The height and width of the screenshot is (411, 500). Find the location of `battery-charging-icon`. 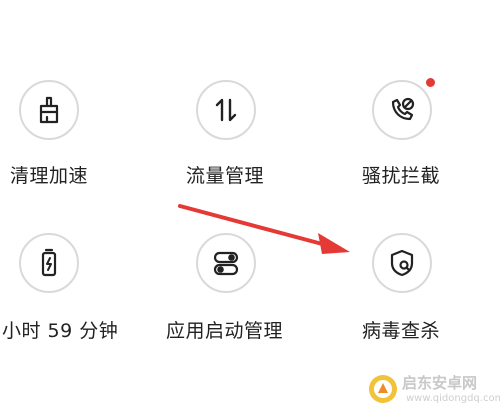

battery-charging-icon is located at coordinates (49, 262).